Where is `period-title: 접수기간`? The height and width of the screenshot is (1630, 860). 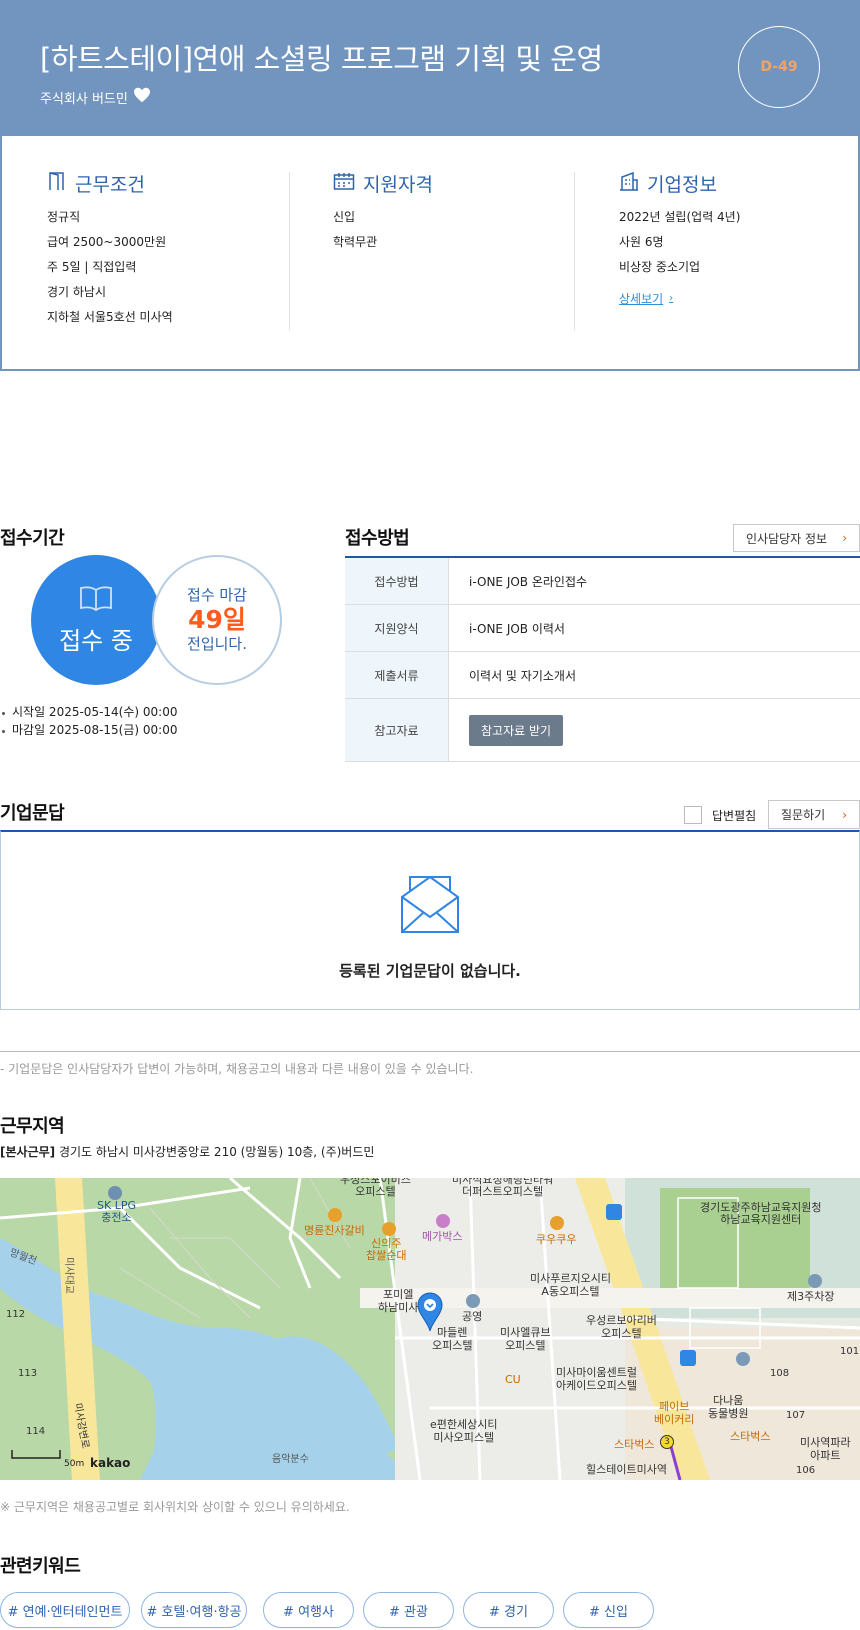
period-title: 접수기간 is located at coordinates (32, 538).